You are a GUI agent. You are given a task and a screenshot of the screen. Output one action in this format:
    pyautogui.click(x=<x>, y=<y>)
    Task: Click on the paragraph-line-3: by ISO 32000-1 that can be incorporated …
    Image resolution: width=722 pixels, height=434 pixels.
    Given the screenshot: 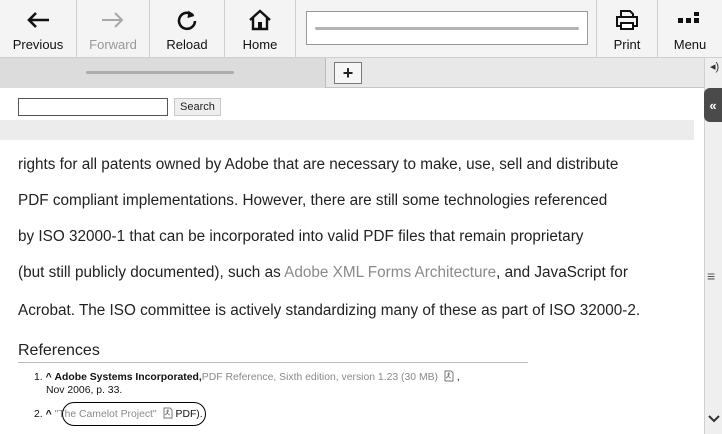 What is the action you would take?
    pyautogui.click(x=301, y=236)
    